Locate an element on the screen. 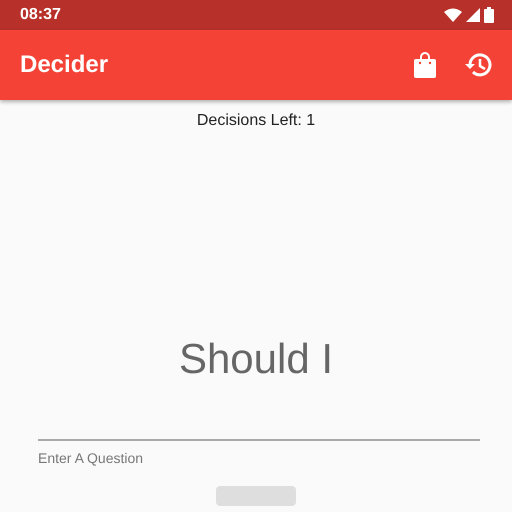 The width and height of the screenshot is (512, 512). app-title: Decider is located at coordinates (65, 65).